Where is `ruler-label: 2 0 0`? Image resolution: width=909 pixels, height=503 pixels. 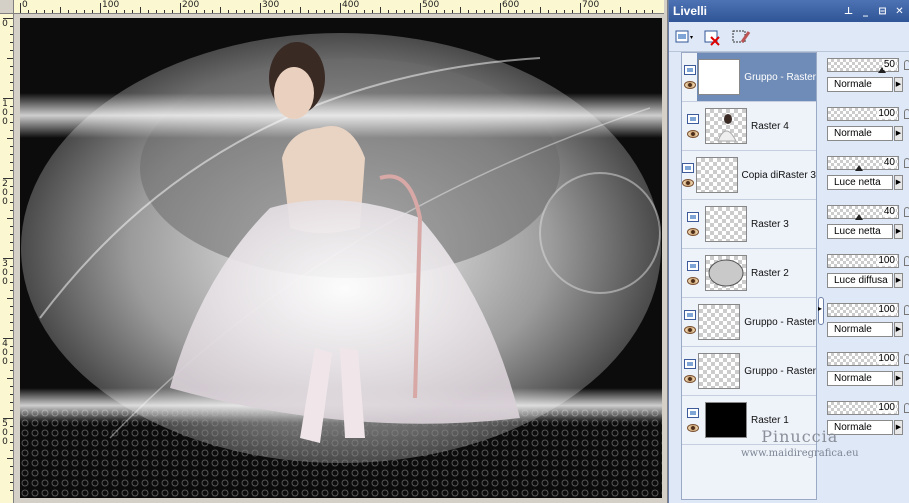 ruler-label: 2 0 0 is located at coordinates (5, 193).